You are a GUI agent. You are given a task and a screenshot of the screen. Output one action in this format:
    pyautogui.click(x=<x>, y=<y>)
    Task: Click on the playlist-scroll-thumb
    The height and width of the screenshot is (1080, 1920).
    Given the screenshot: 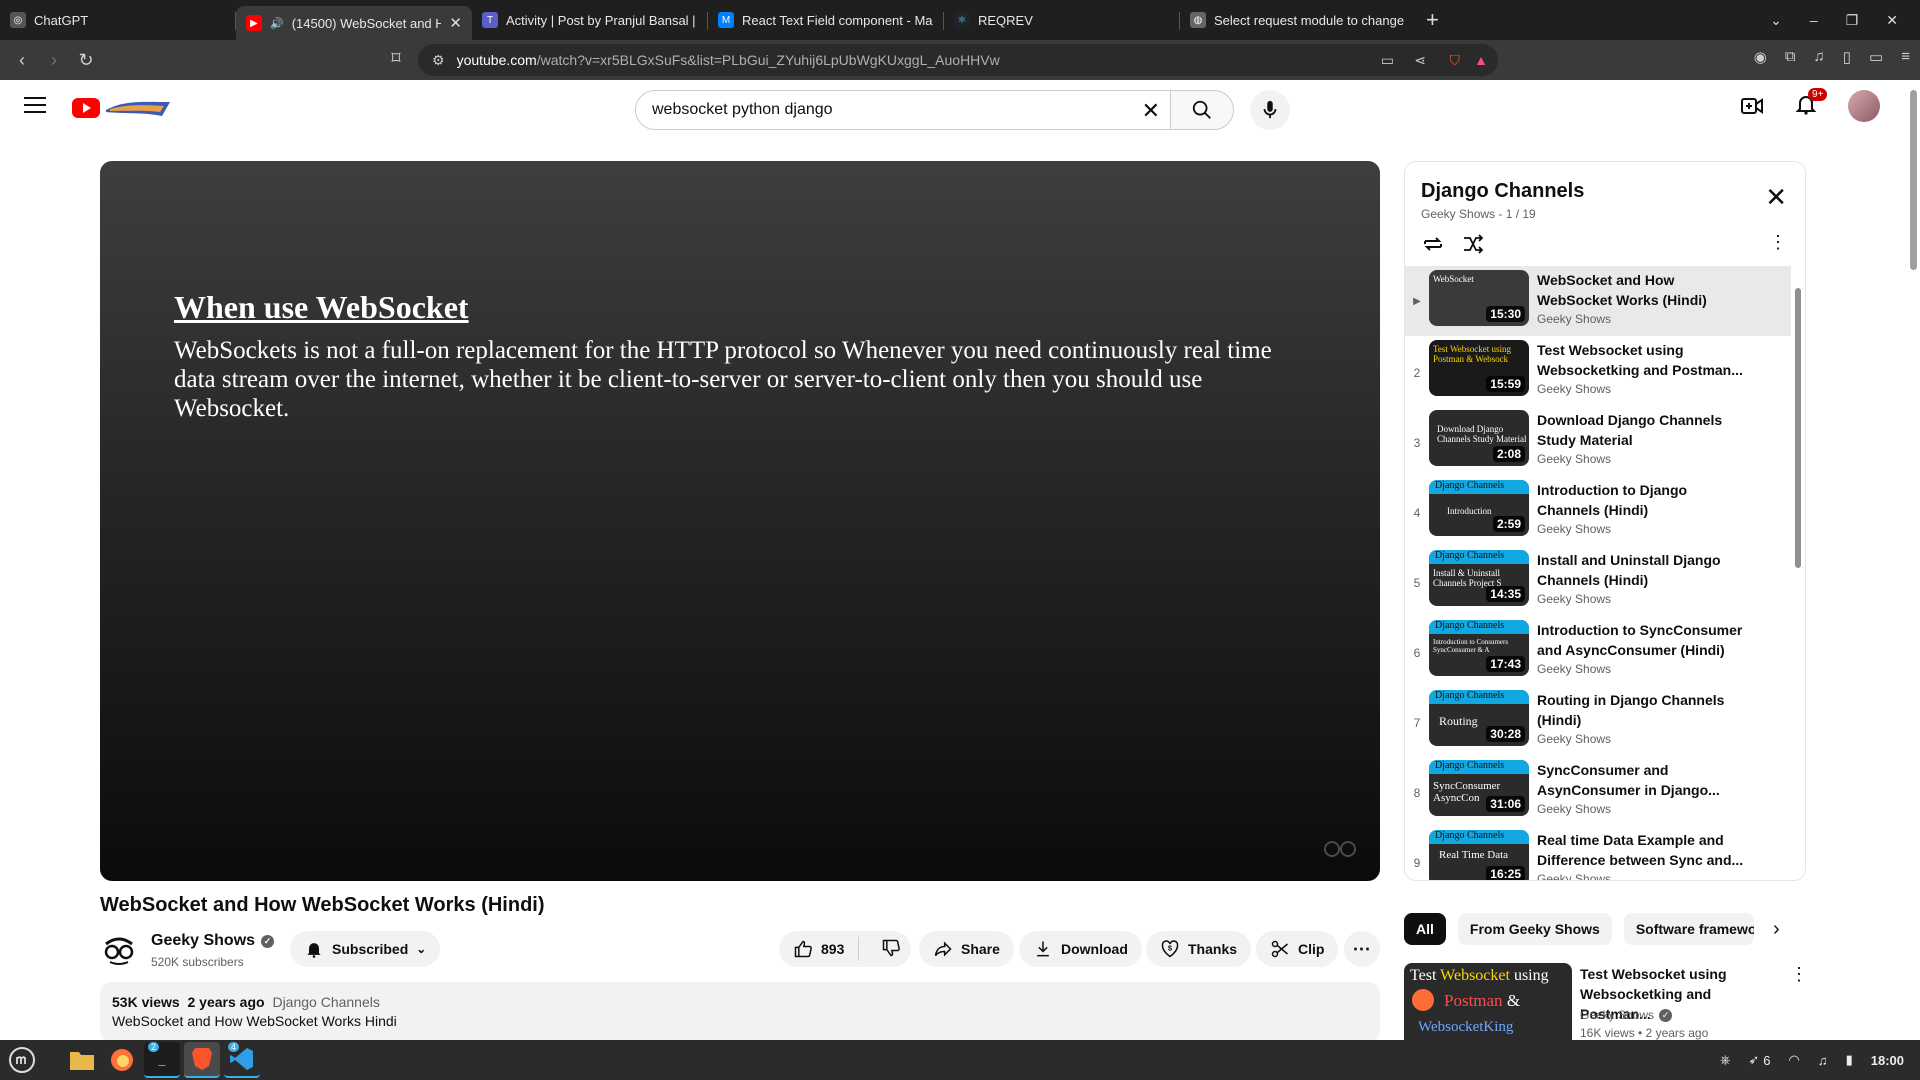 What is the action you would take?
    pyautogui.click(x=1798, y=428)
    